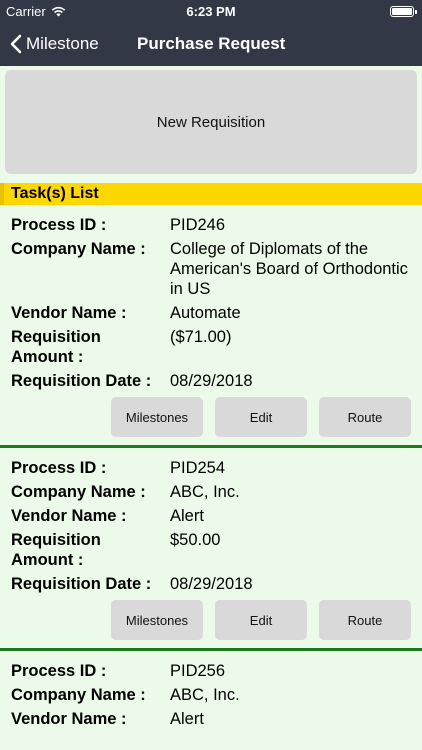 Image resolution: width=422 pixels, height=750 pixels. I want to click on status-bar: Carrier 6:23 PM, so click(211, 11).